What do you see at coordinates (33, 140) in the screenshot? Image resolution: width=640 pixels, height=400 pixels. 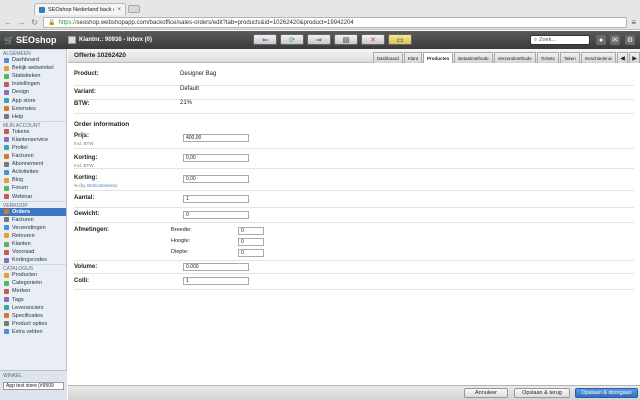 I see `sidebar-item: Klantenservice` at bounding box center [33, 140].